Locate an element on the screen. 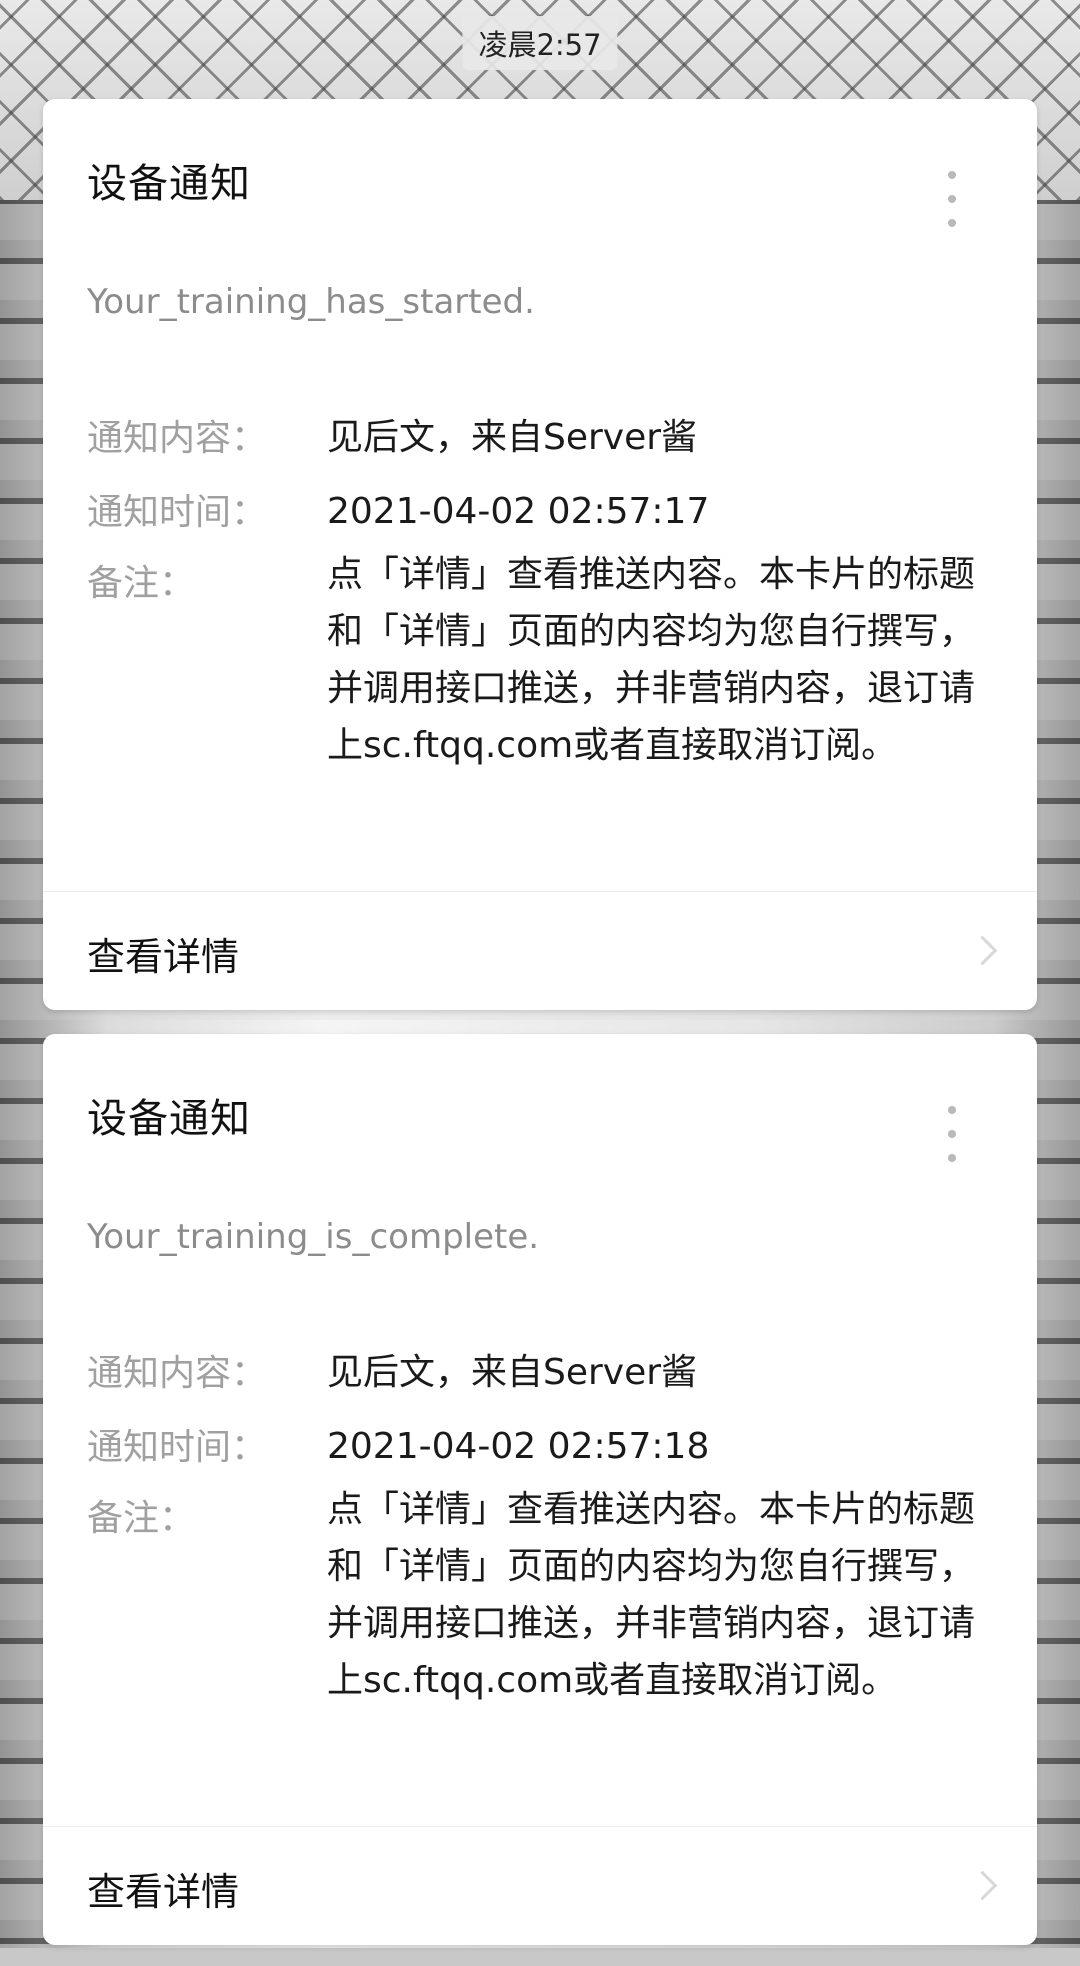 This screenshot has height=1966, width=1080. field-time: 通知时间： 2021-04-02 02:57:18 is located at coordinates (547, 1446).